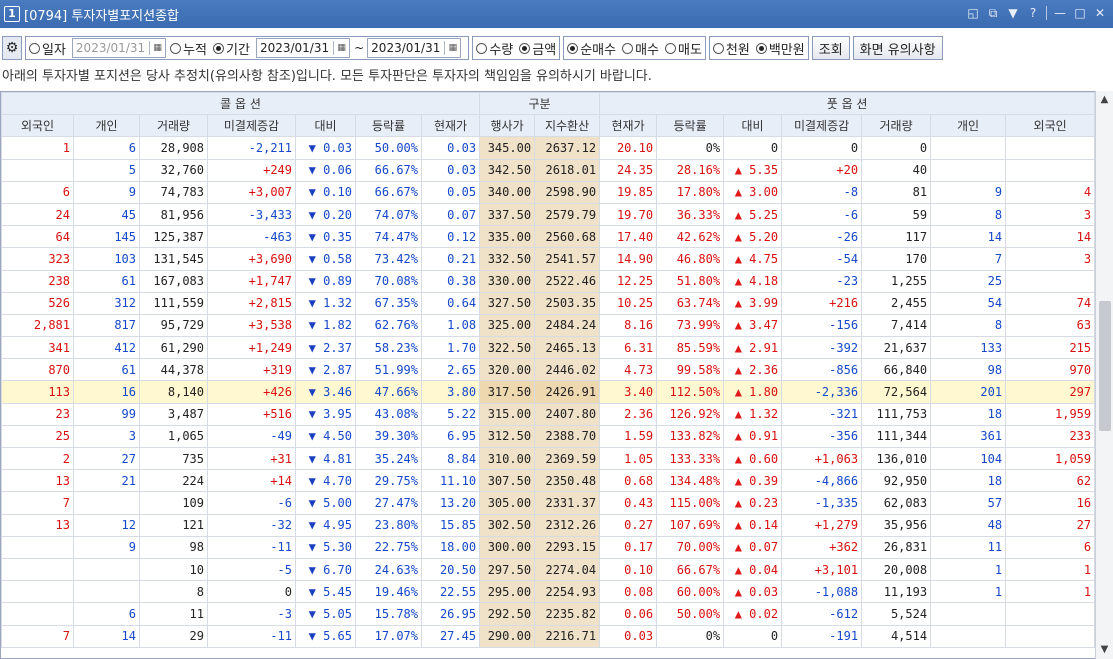 This screenshot has width=1113, height=659. What do you see at coordinates (973, 13) in the screenshot?
I see `dock-icon: ◱` at bounding box center [973, 13].